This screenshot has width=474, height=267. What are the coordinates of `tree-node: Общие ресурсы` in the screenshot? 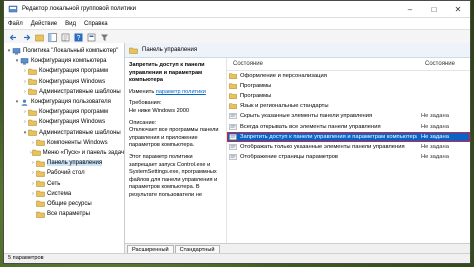 It's located at (64, 204).